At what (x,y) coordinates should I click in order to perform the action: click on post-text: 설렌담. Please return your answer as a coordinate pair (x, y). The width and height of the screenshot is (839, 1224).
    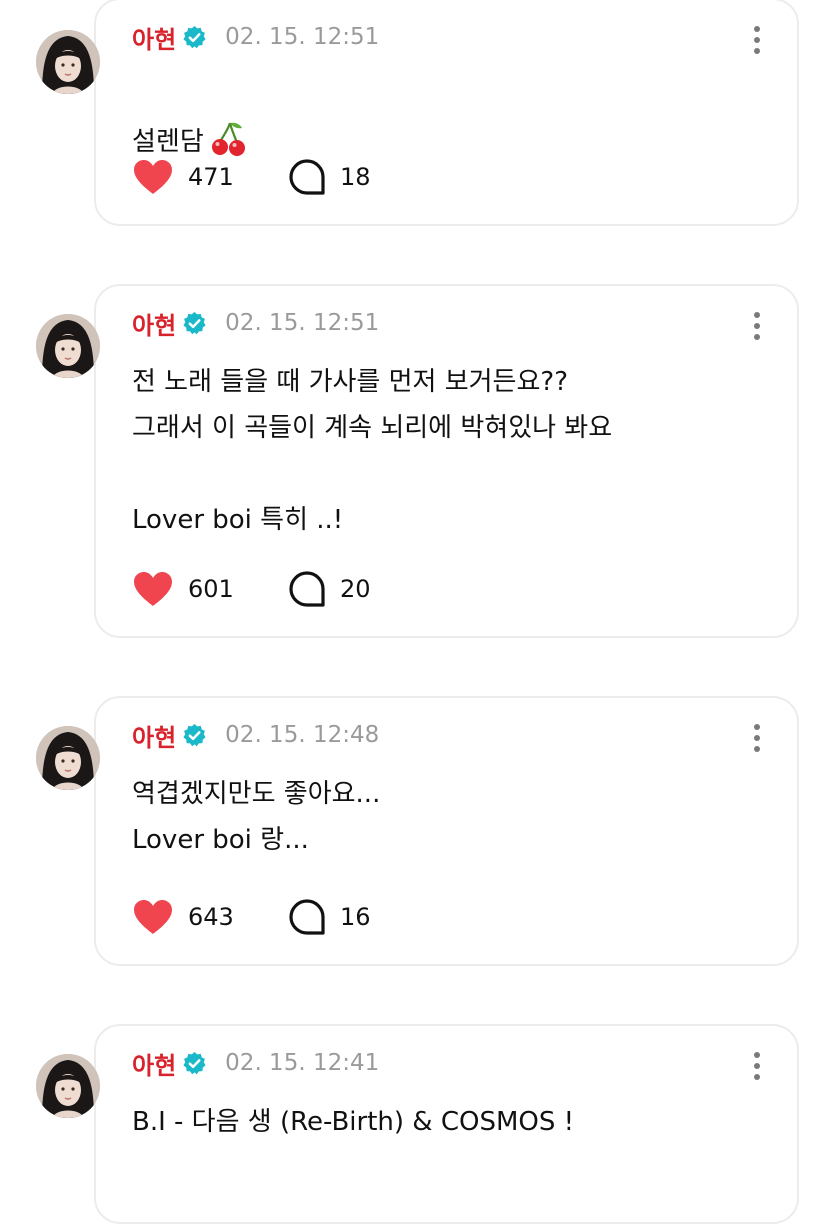
    Looking at the image, I should click on (442, 119).